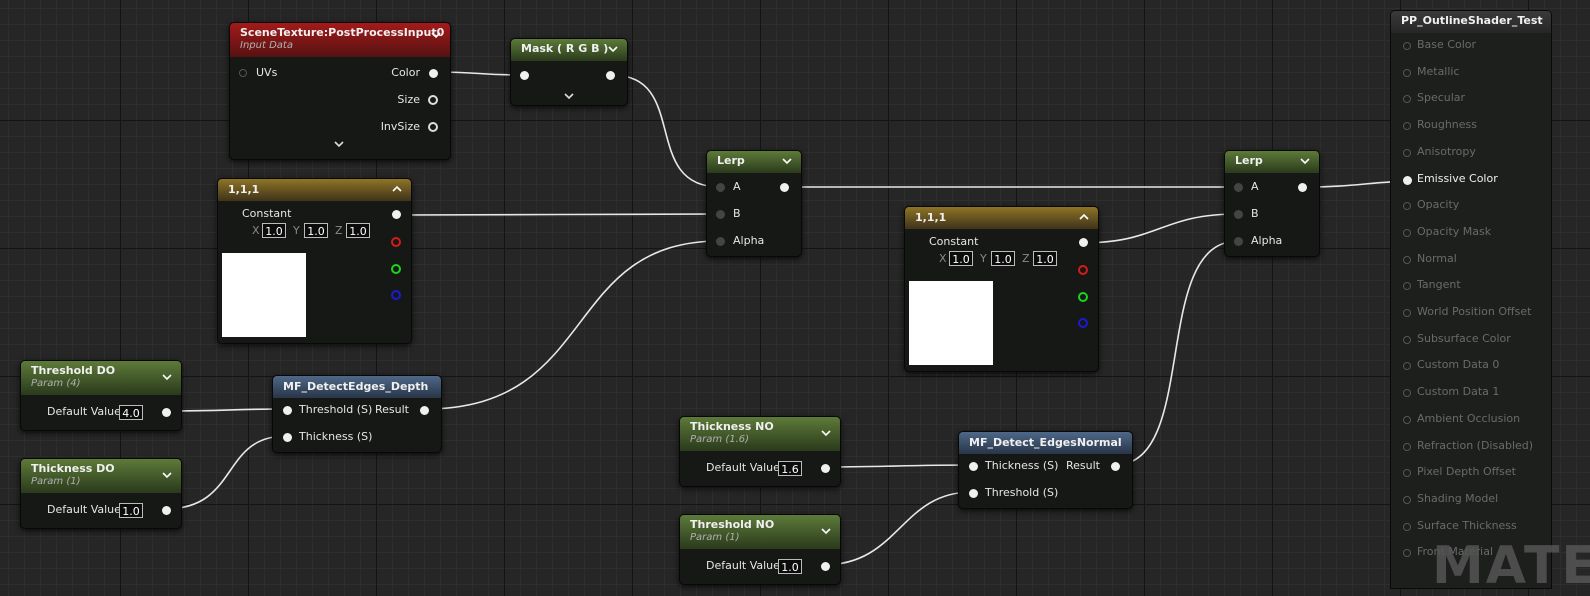 This screenshot has width=1590, height=596. What do you see at coordinates (1471, 22) in the screenshot?
I see `material-output-header: PP_OutlineShader_Test` at bounding box center [1471, 22].